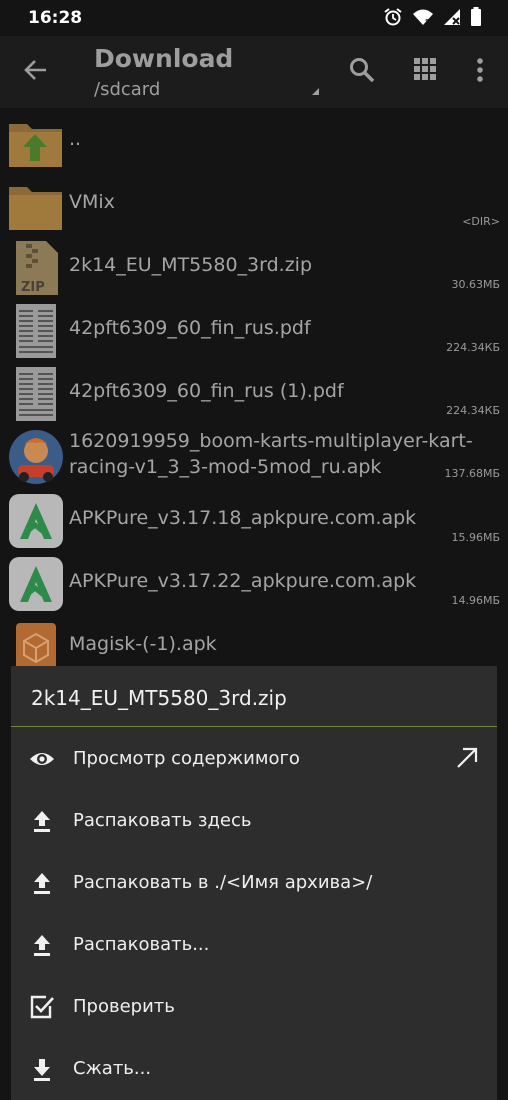 Image resolution: width=508 pixels, height=1100 pixels. Describe the element at coordinates (191, 265) in the screenshot. I see `file-name: 2k14_EU_MT5580_3rd.zip` at that location.